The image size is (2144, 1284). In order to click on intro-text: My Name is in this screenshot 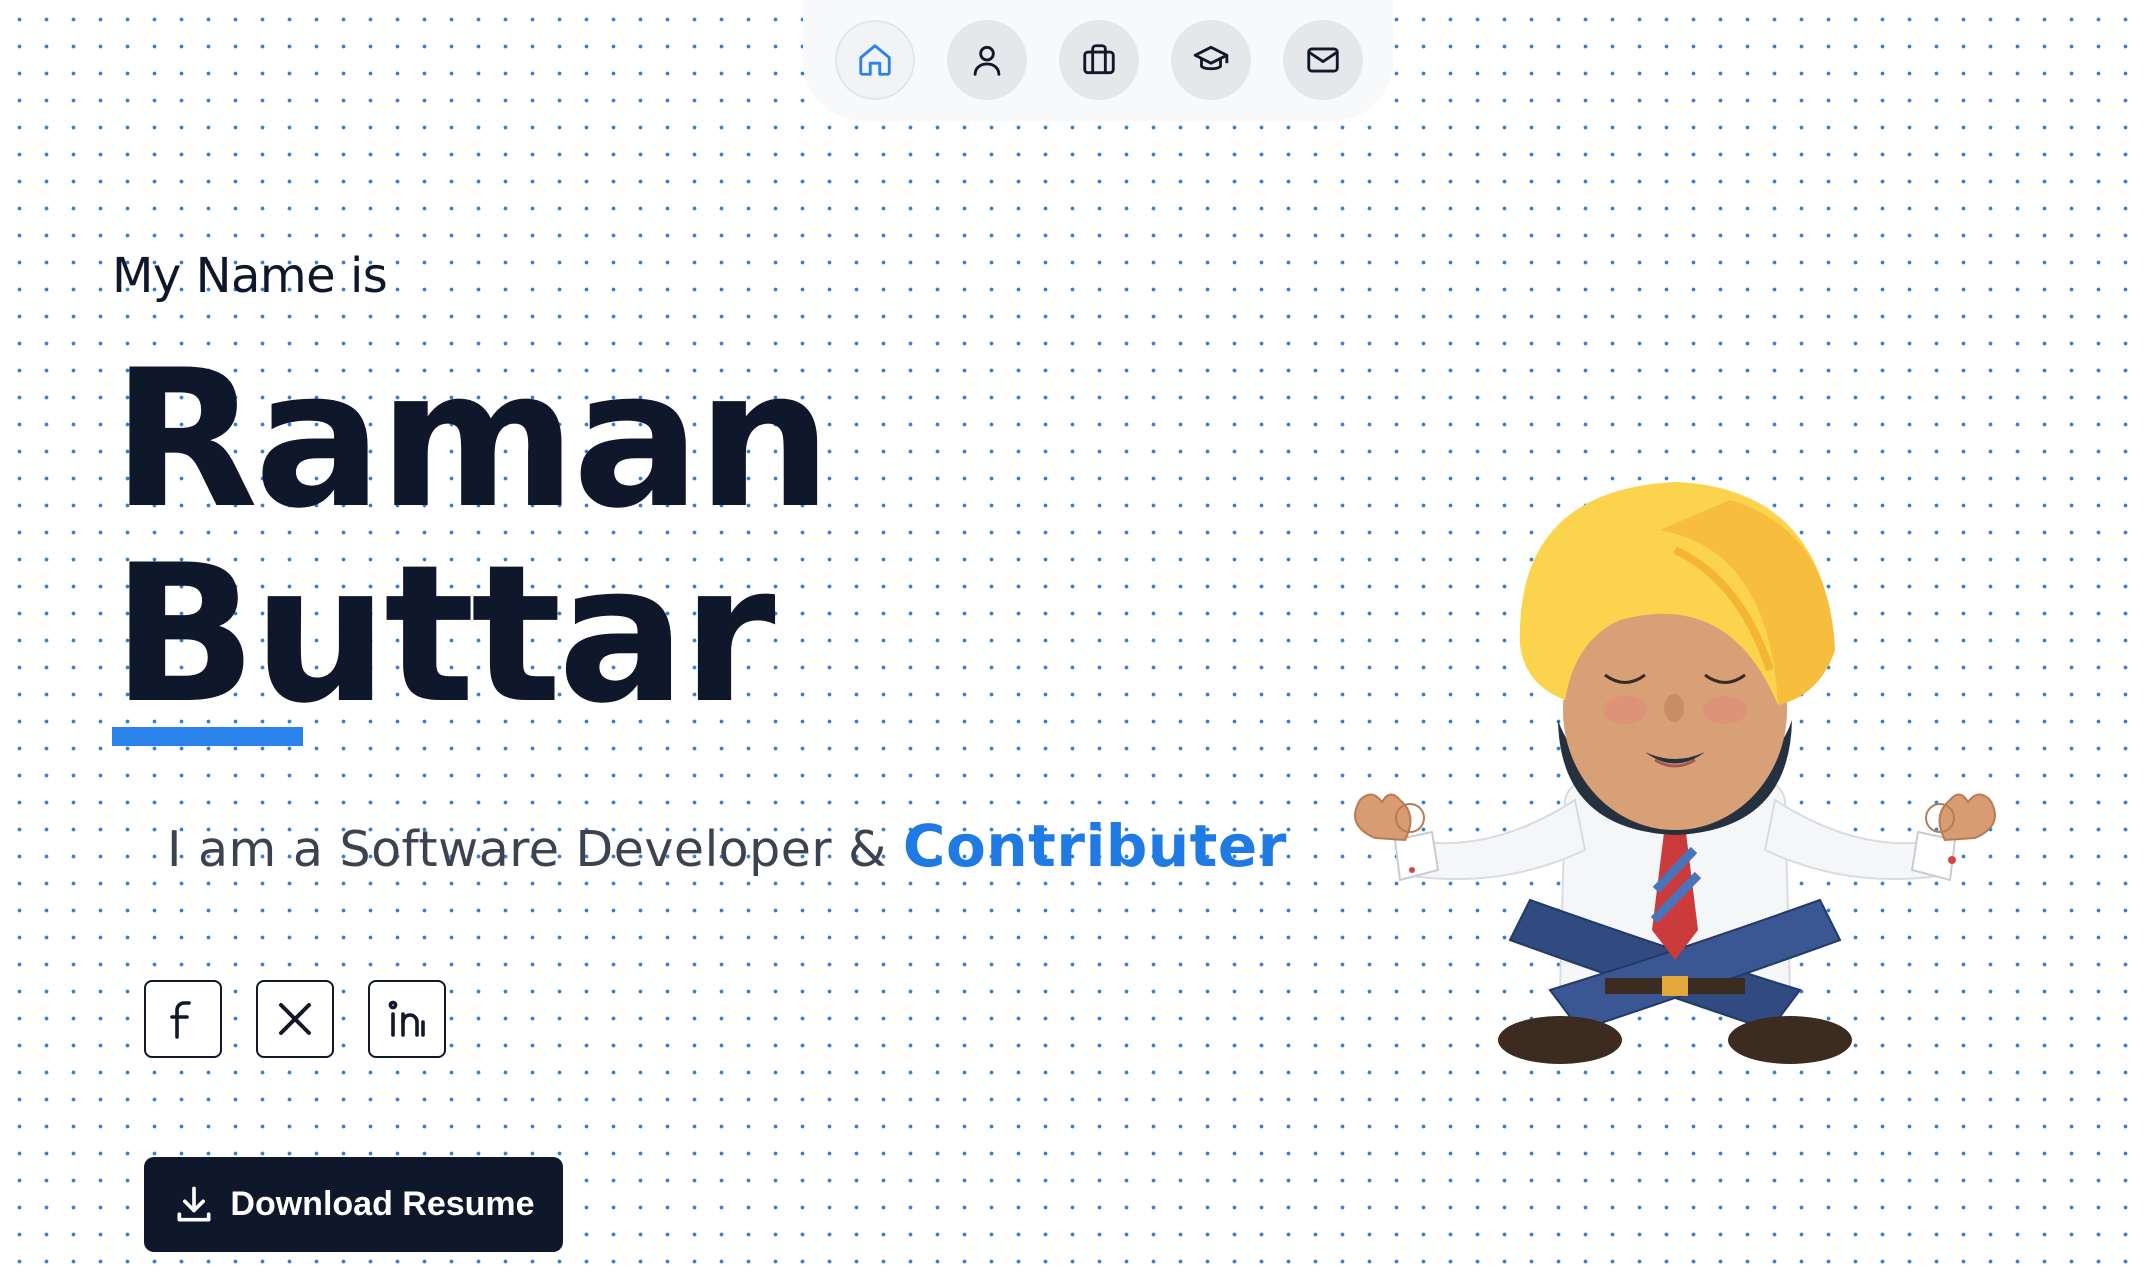, I will do `click(250, 276)`.